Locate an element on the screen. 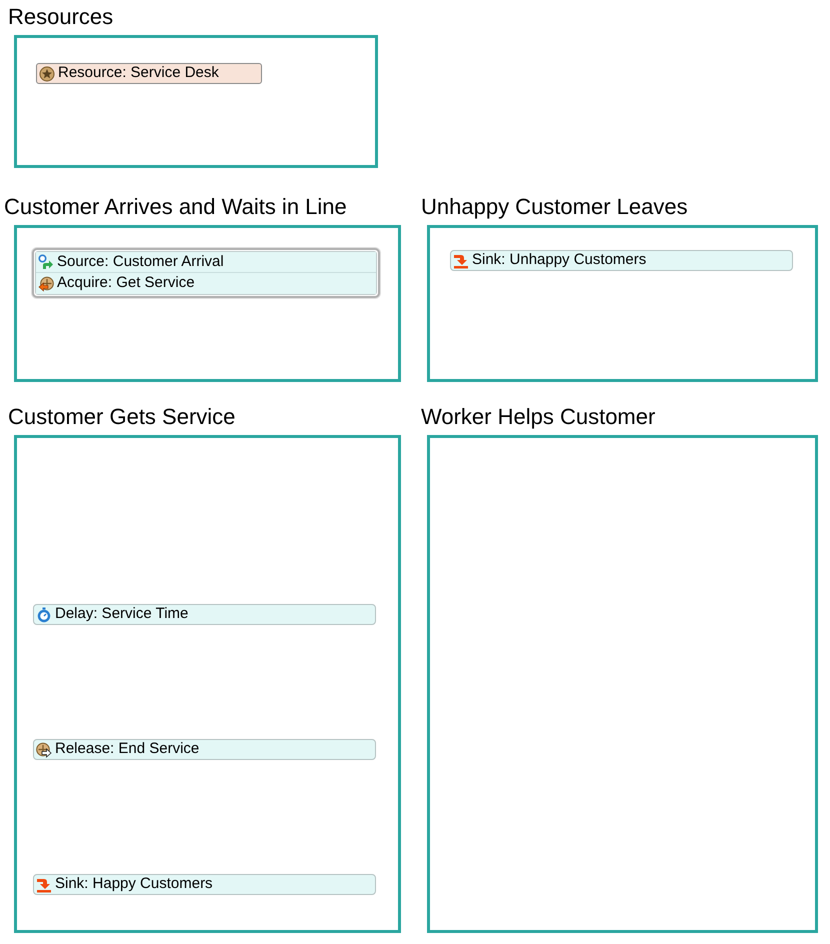  block: Acquire: Get Service is located at coordinates (206, 283).